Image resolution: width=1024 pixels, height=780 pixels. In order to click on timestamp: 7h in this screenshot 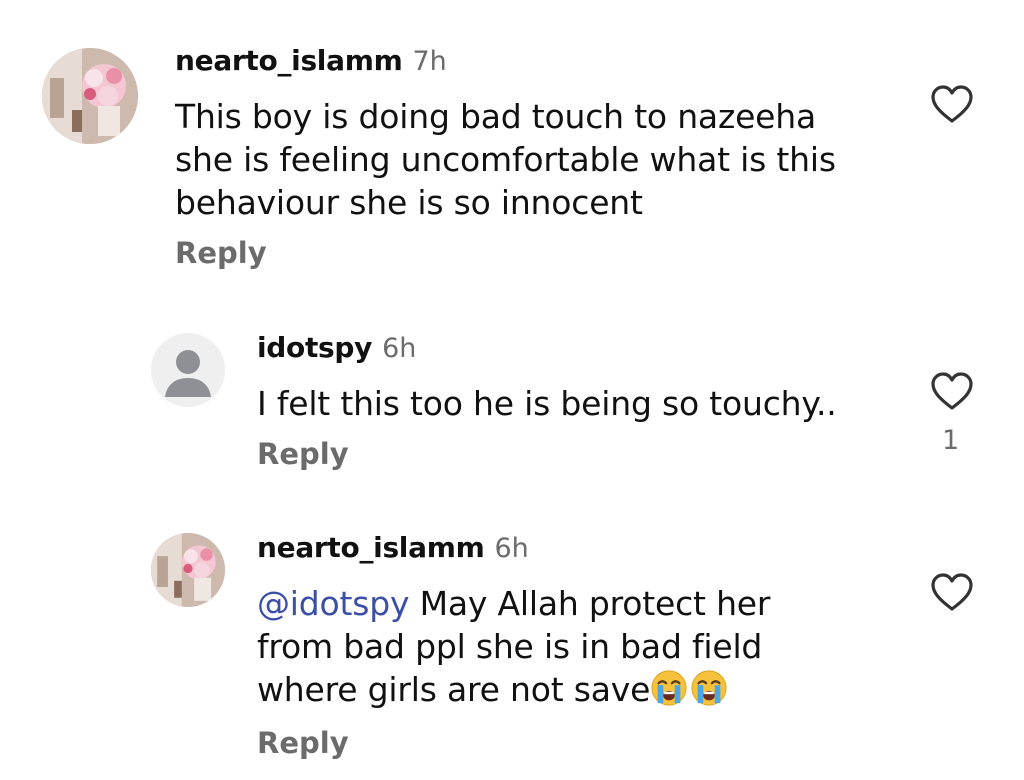, I will do `click(429, 61)`.